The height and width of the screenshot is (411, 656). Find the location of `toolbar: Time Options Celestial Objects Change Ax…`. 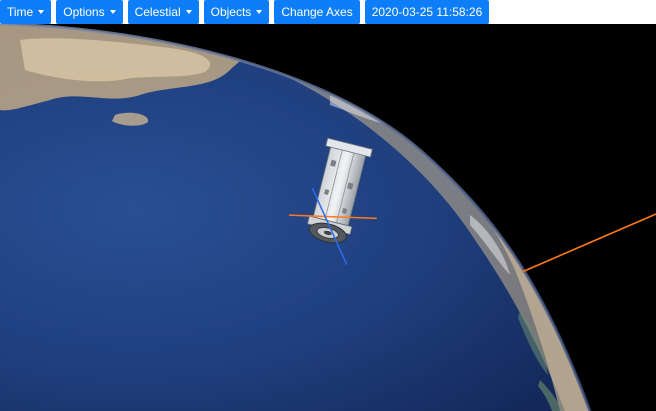

toolbar: Time Options Celestial Objects Change Ax… is located at coordinates (328, 12).